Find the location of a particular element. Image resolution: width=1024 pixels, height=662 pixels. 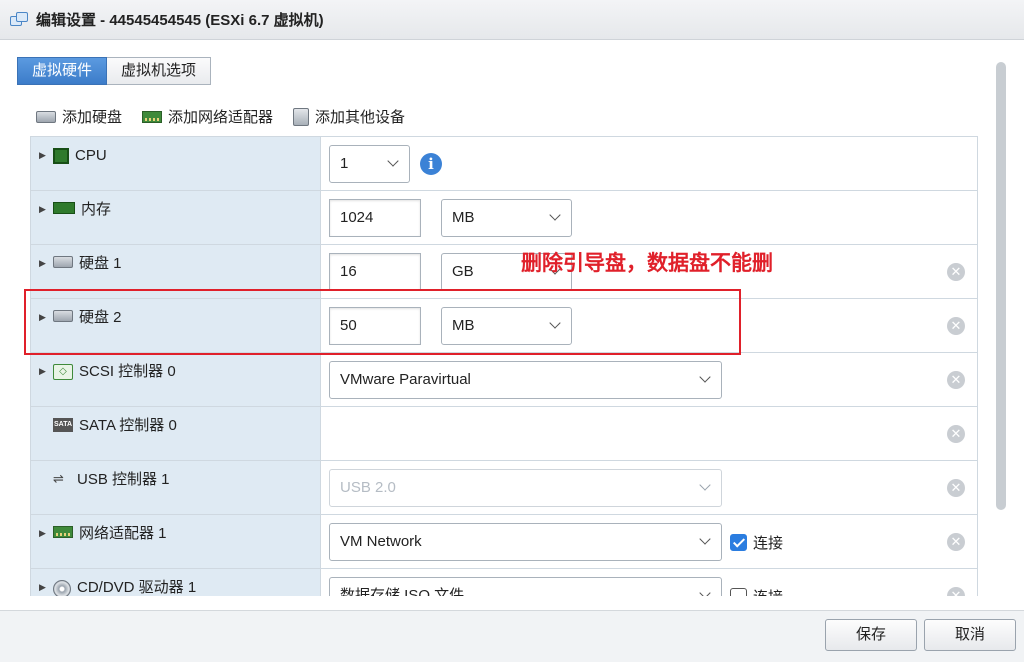

hardware-row-memory: ▶ 内存 1024 MB is located at coordinates (504, 218).